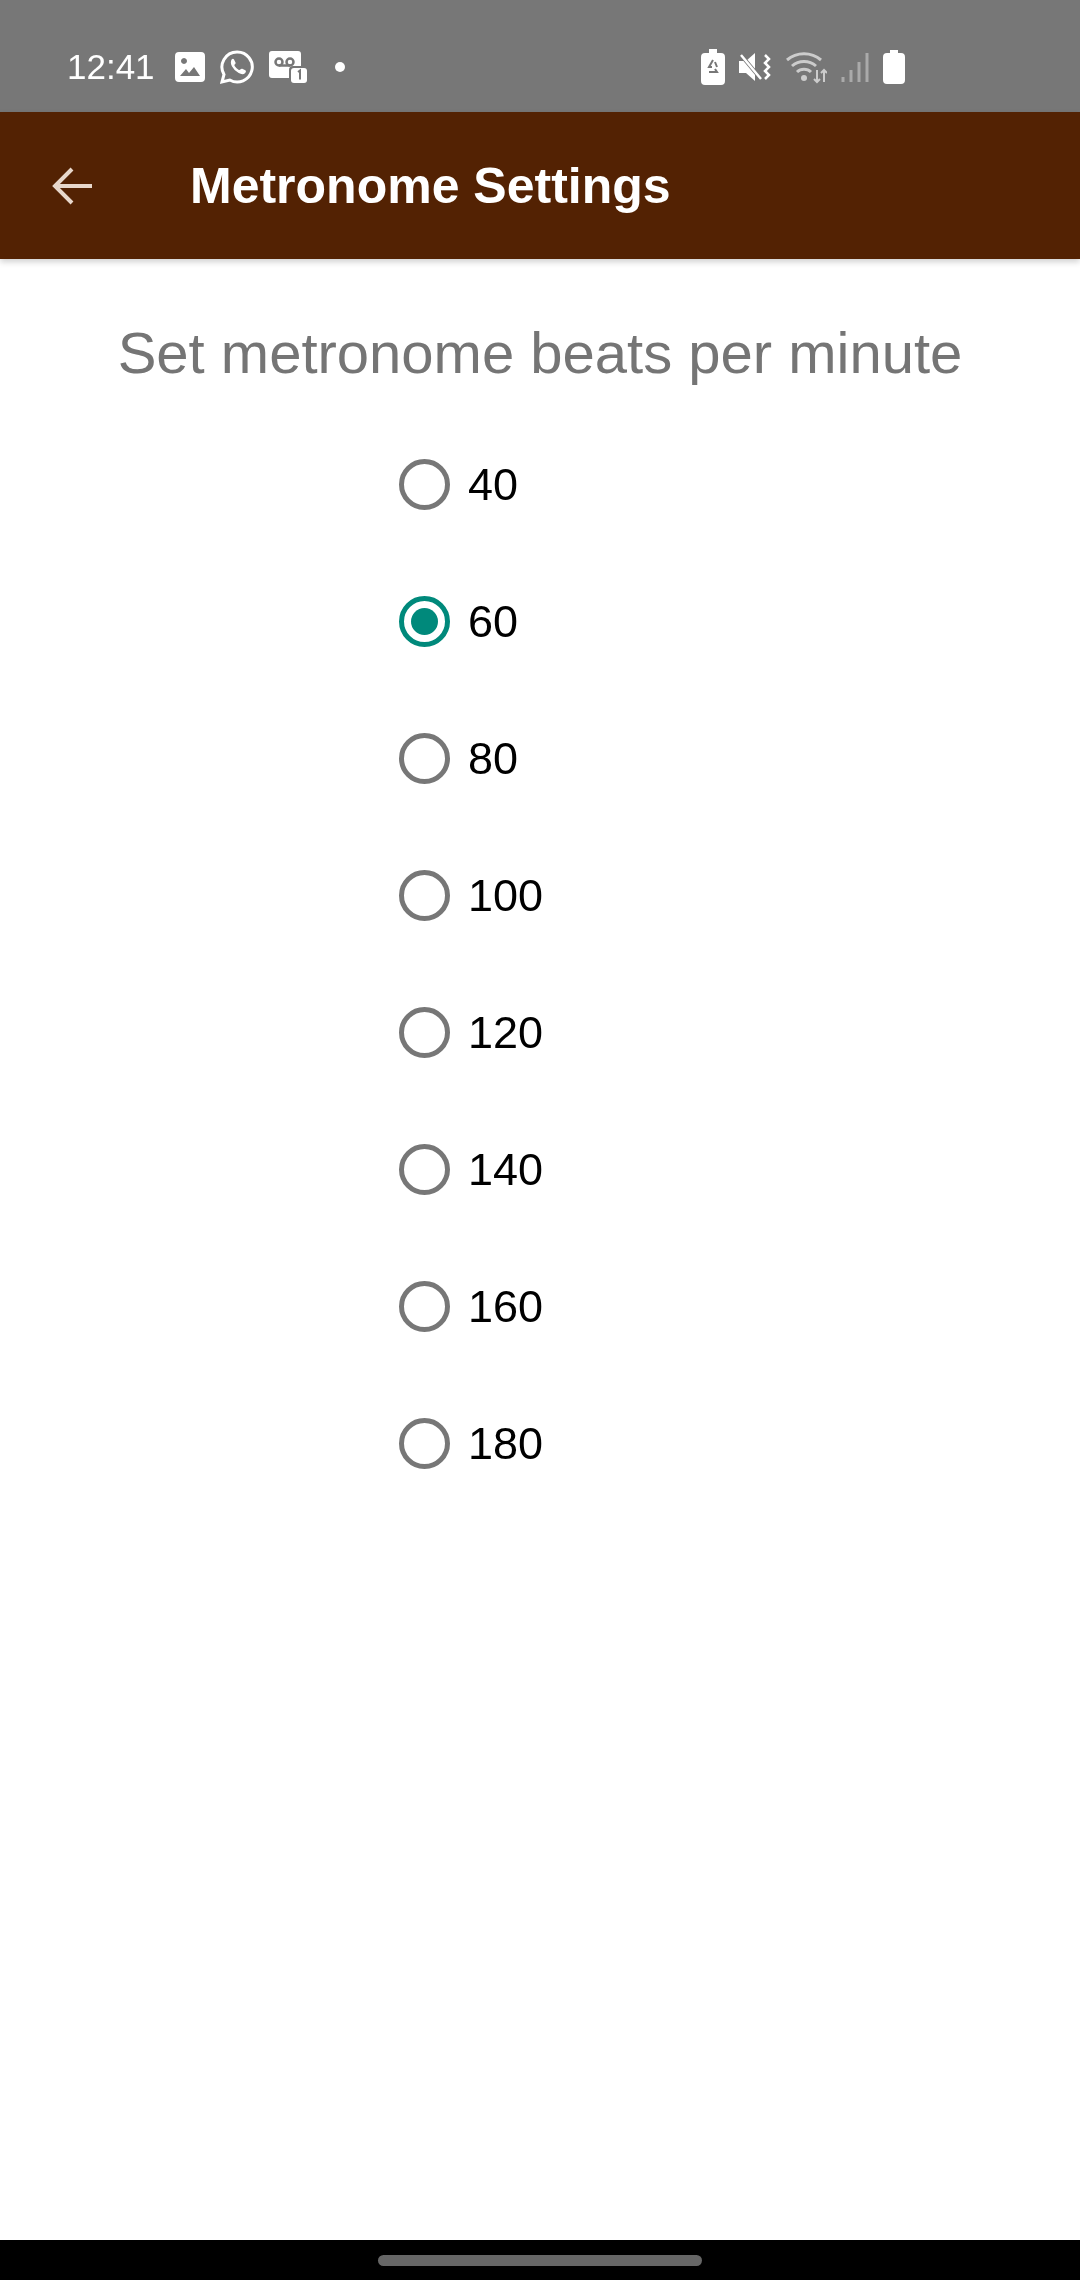 This screenshot has height=2280, width=1080. Describe the element at coordinates (236, 67) in the screenshot. I see `chat-phone-icon` at that location.